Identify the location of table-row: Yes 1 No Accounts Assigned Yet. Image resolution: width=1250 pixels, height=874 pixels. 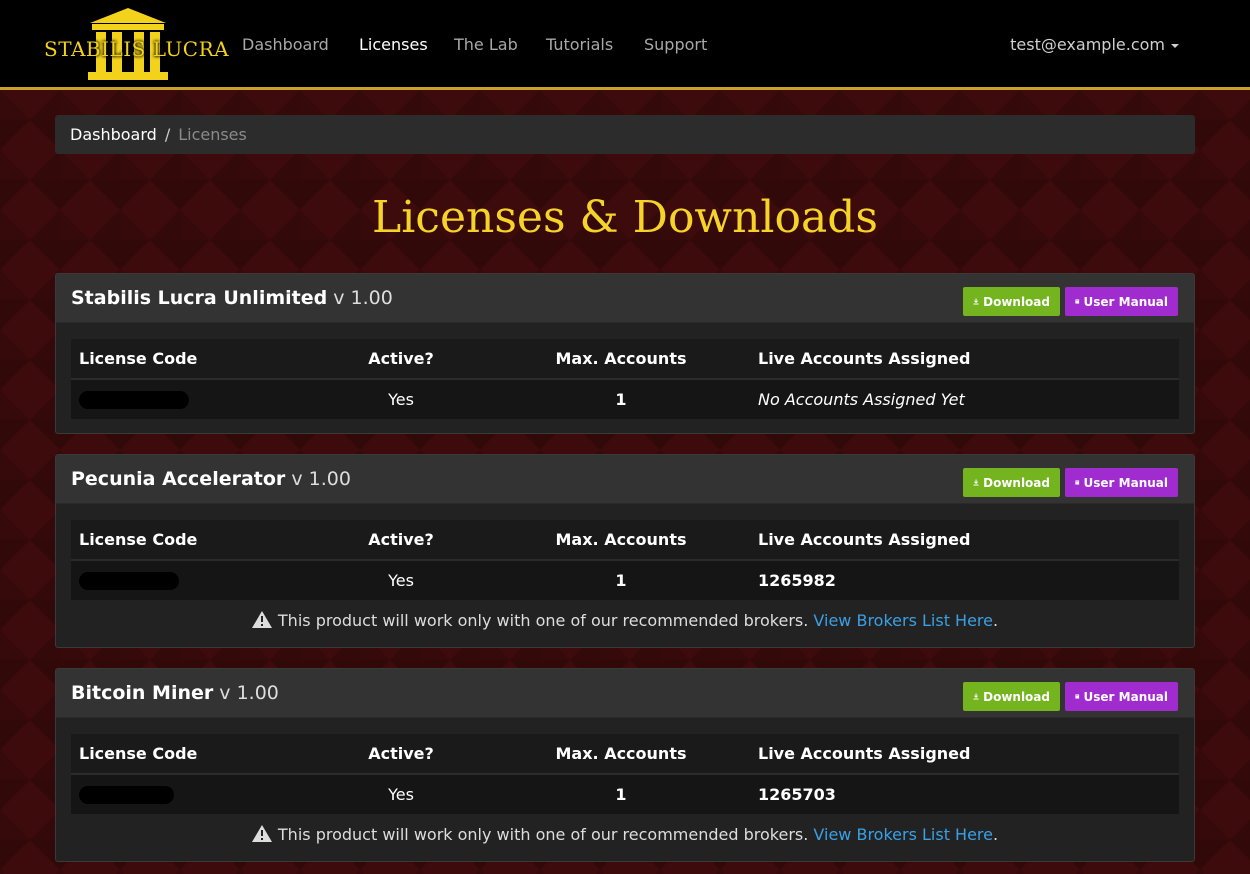
(625, 399).